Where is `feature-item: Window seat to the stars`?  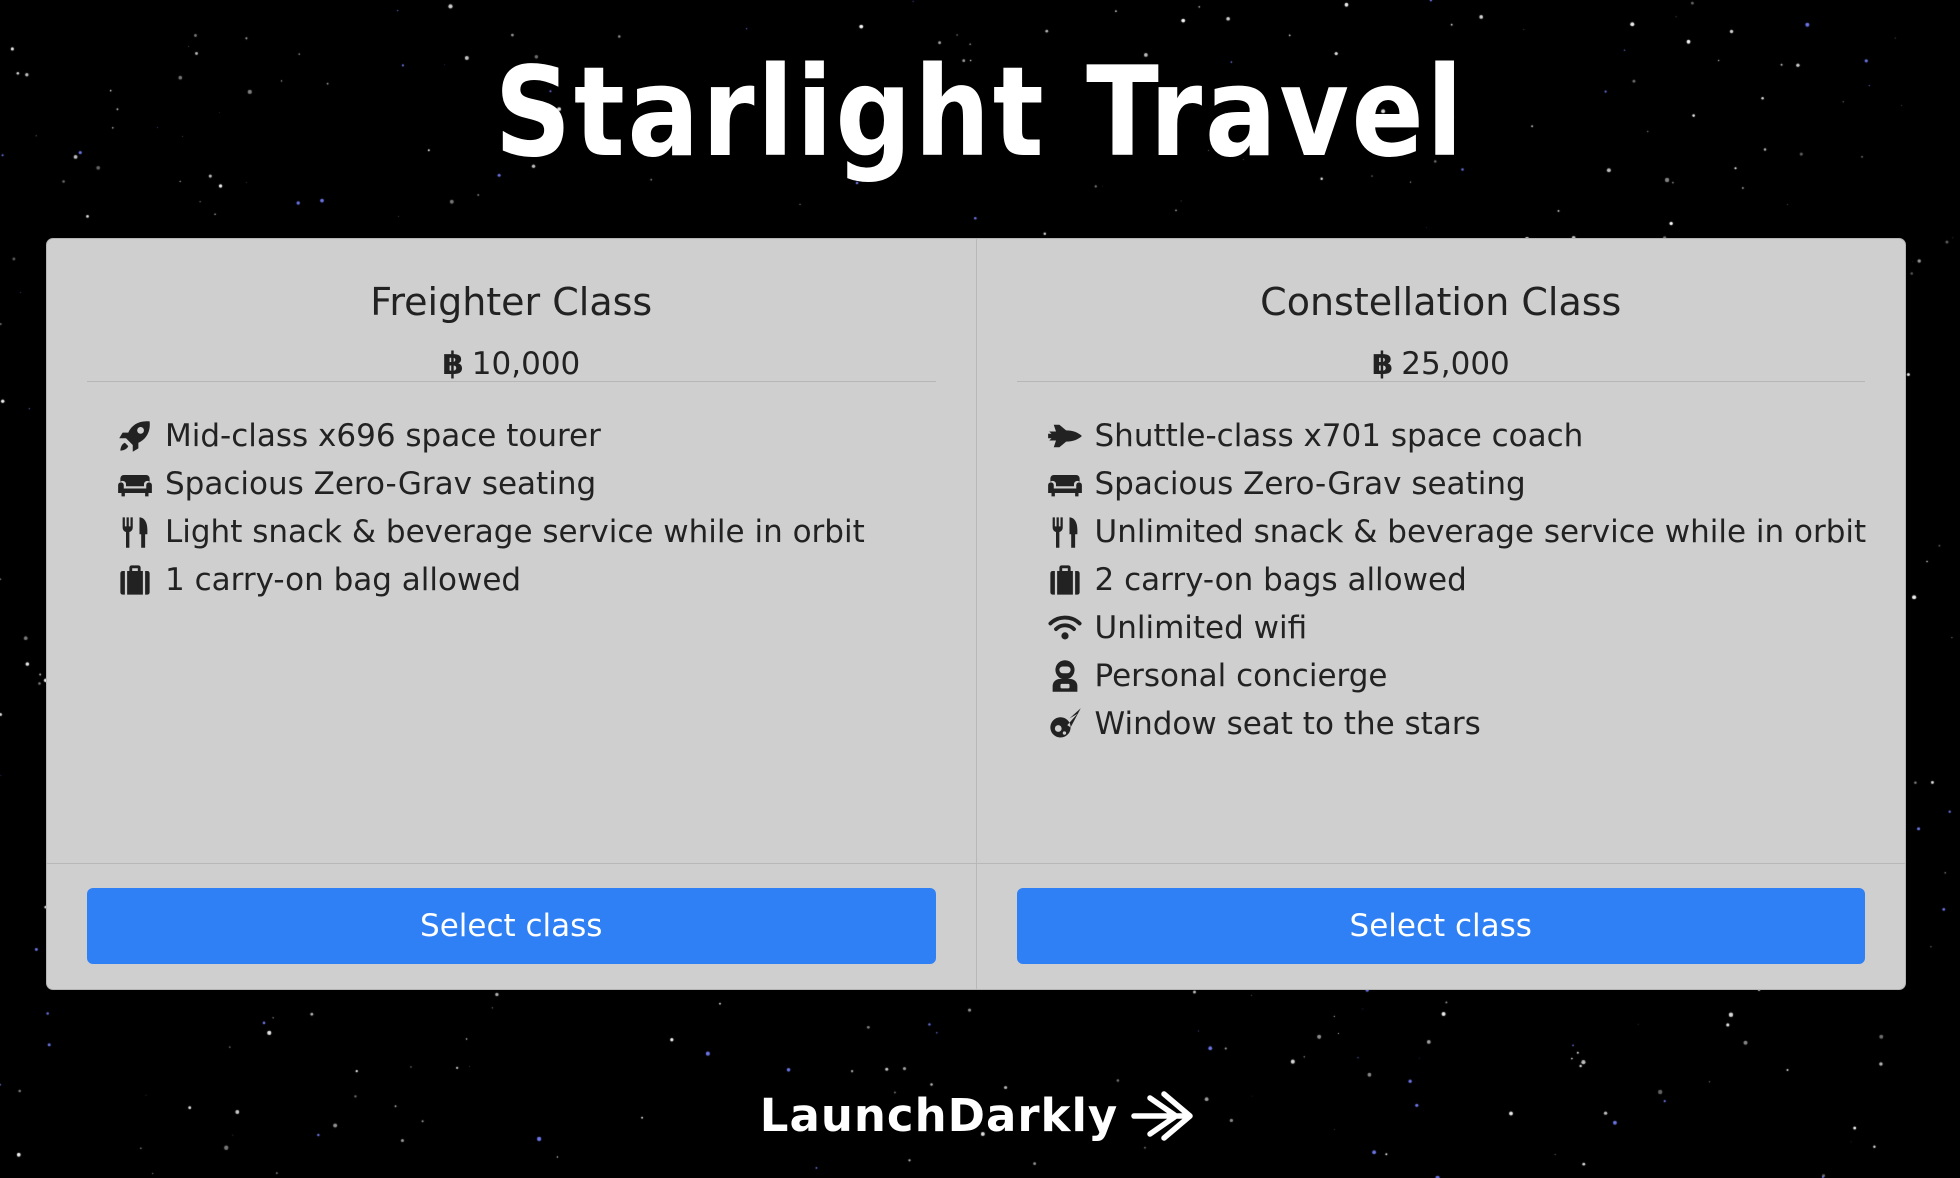
feature-item: Window seat to the stars is located at coordinates (1475, 724).